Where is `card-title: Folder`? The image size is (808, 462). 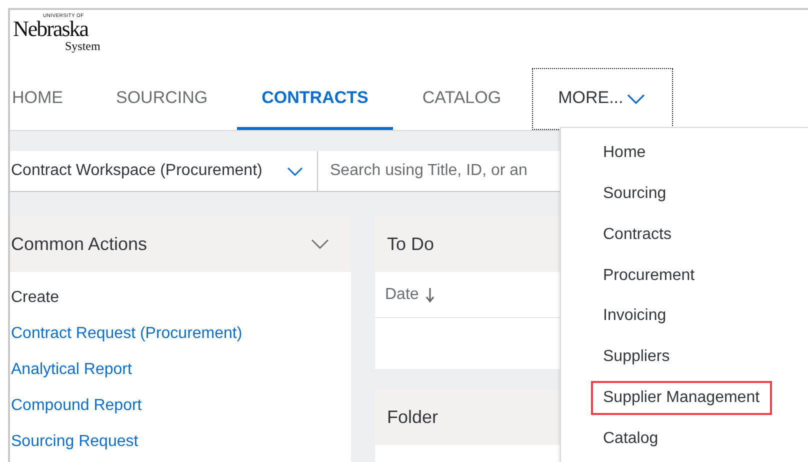
card-title: Folder is located at coordinates (412, 417).